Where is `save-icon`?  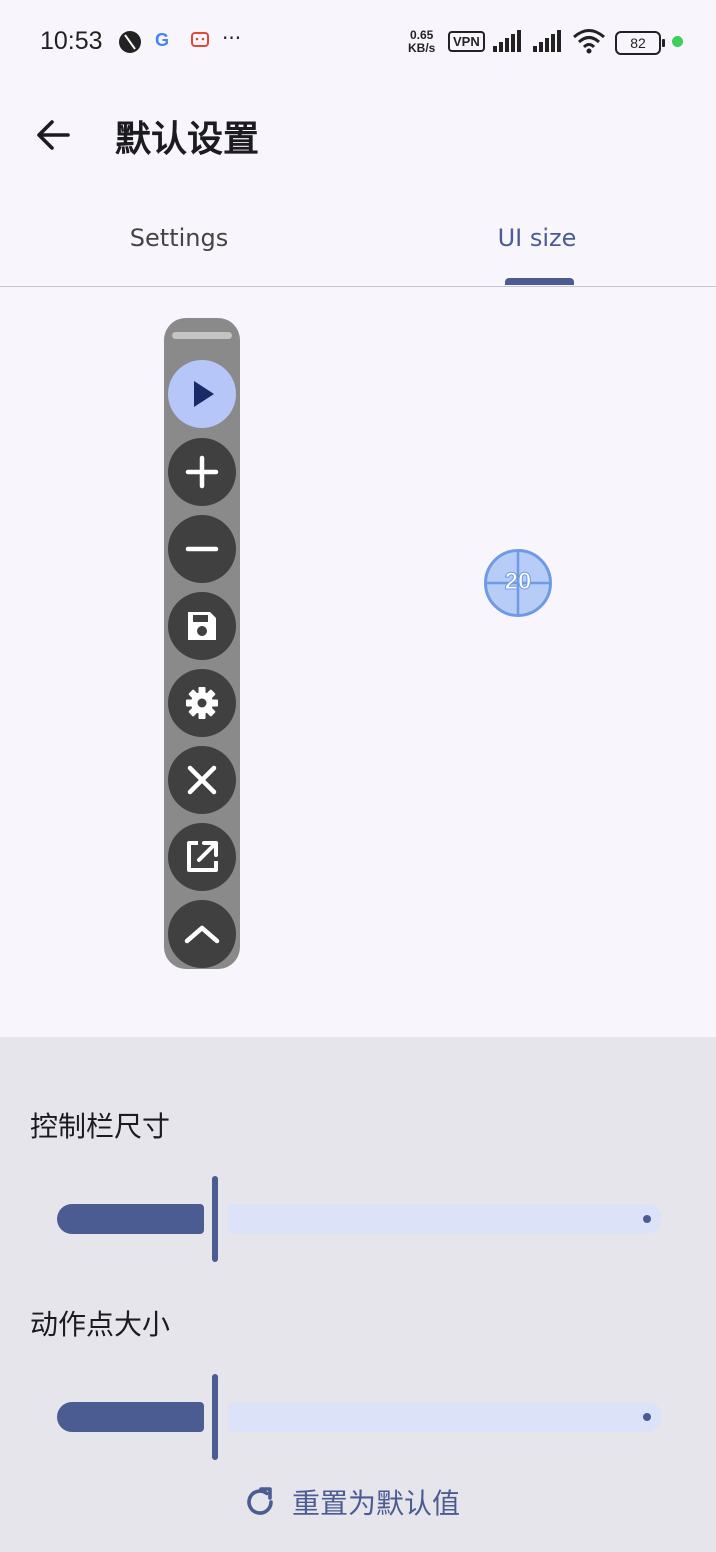 save-icon is located at coordinates (202, 626).